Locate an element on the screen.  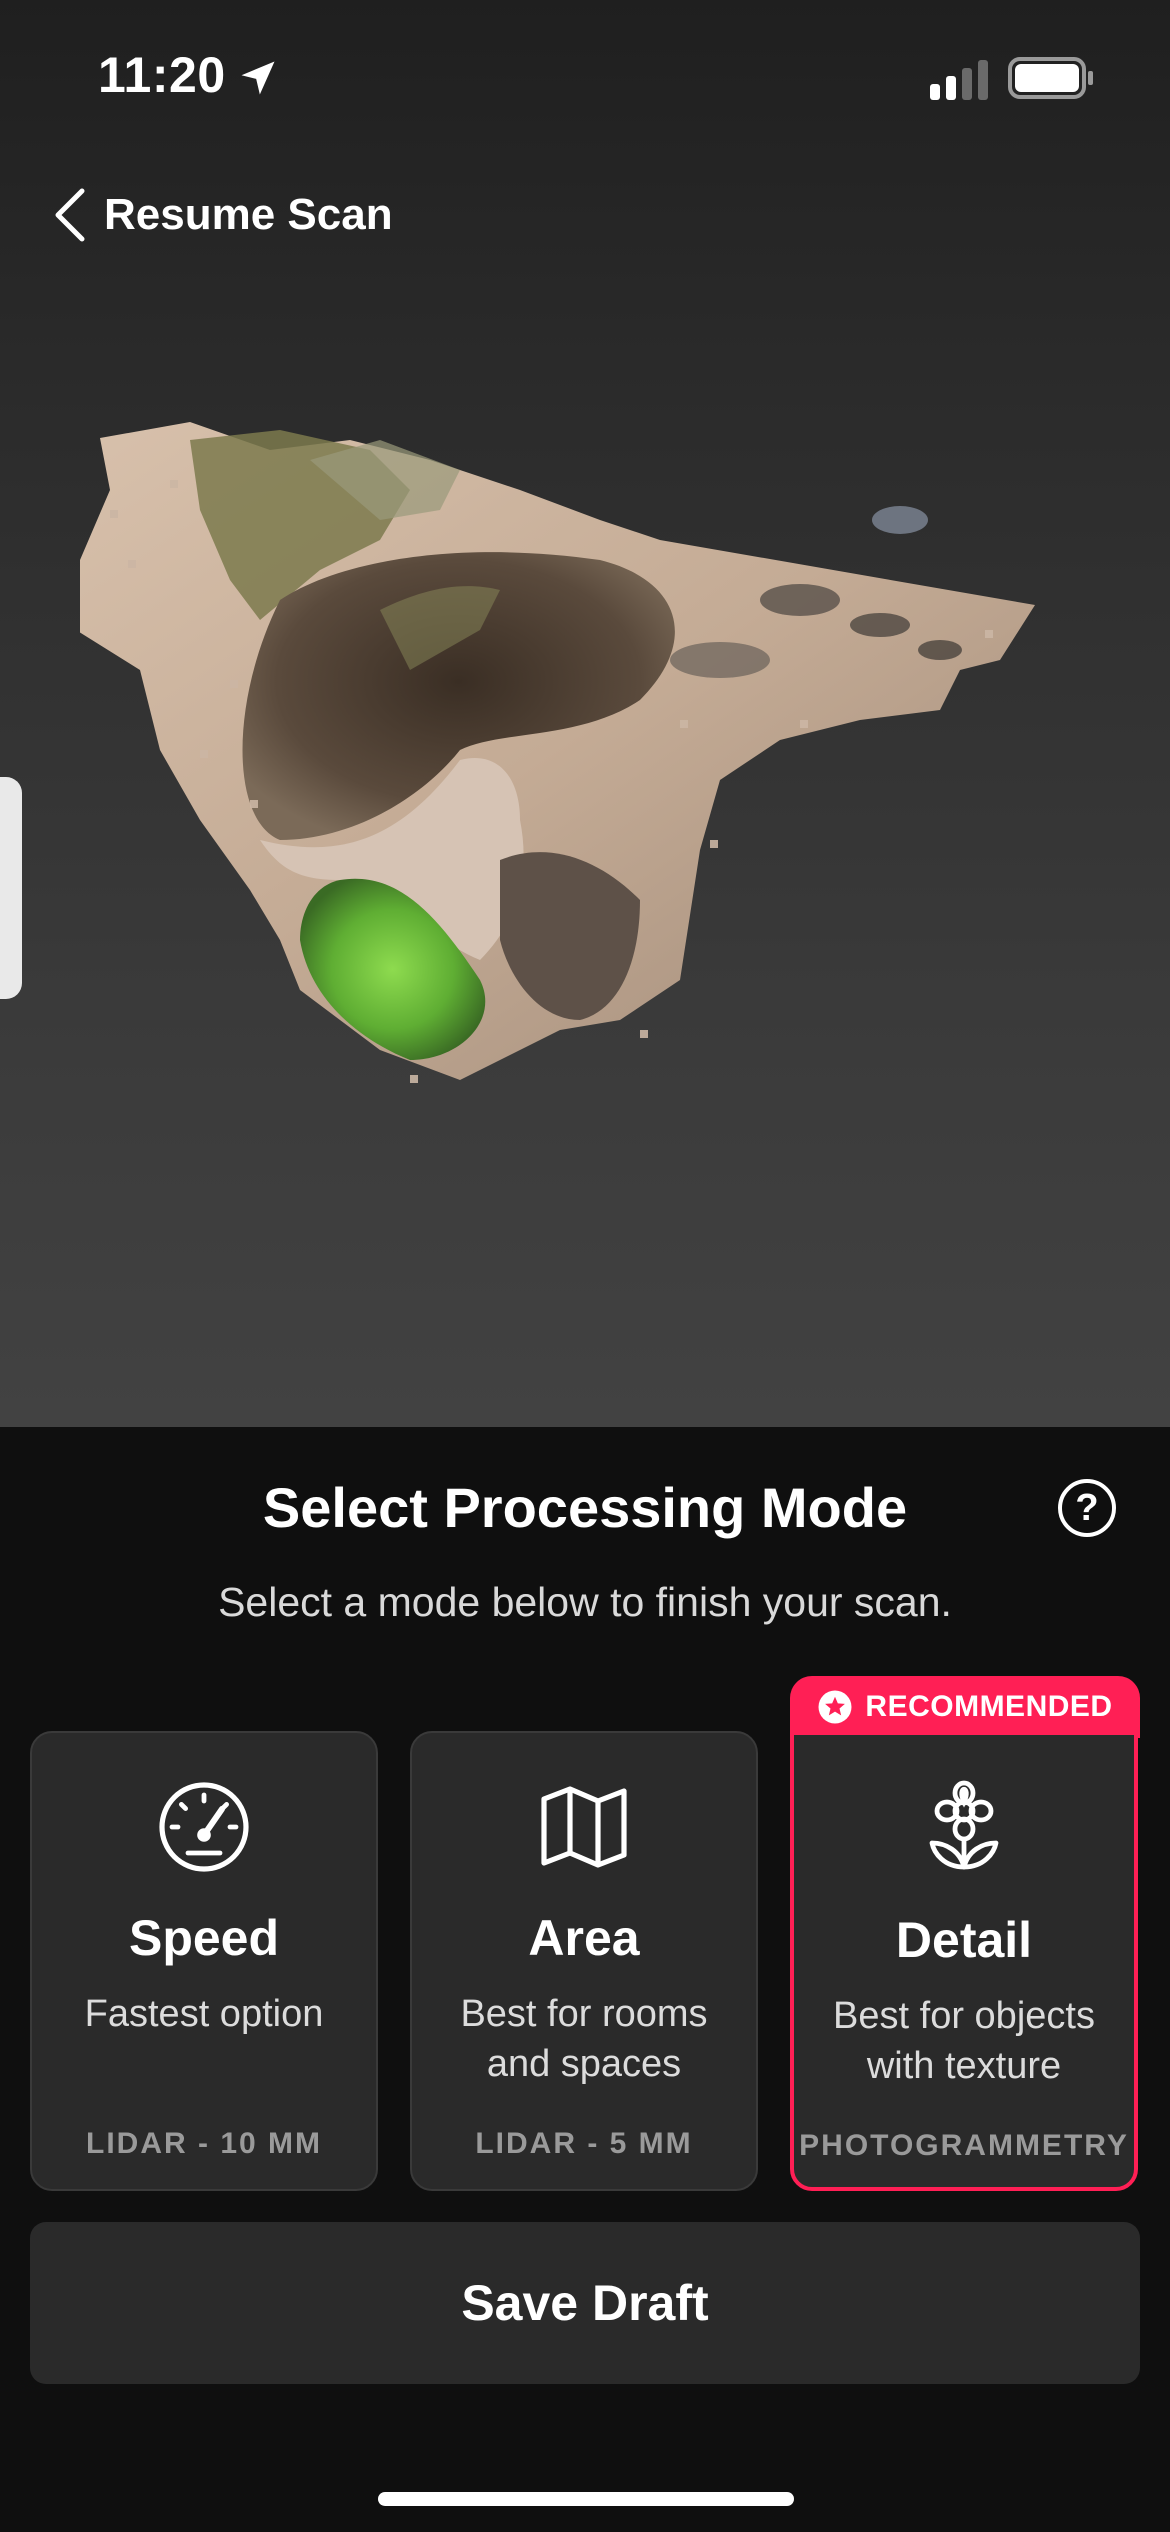
home-indicator is located at coordinates (586, 2499).